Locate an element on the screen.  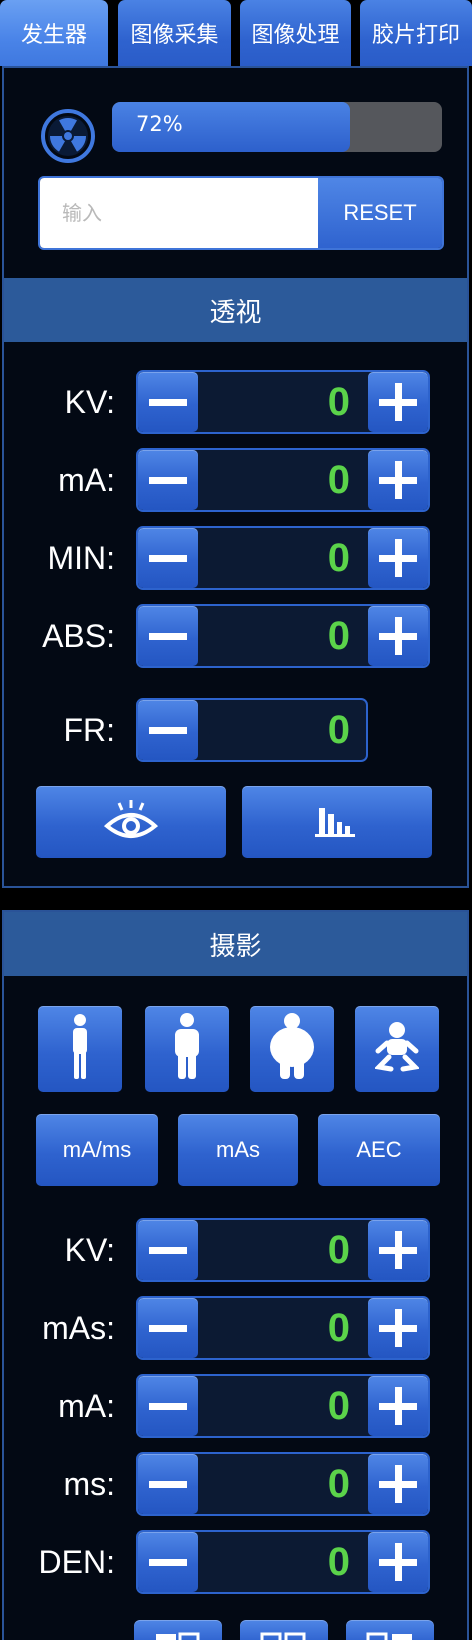
tab-generator: 发生器 is located at coordinates (54, 33).